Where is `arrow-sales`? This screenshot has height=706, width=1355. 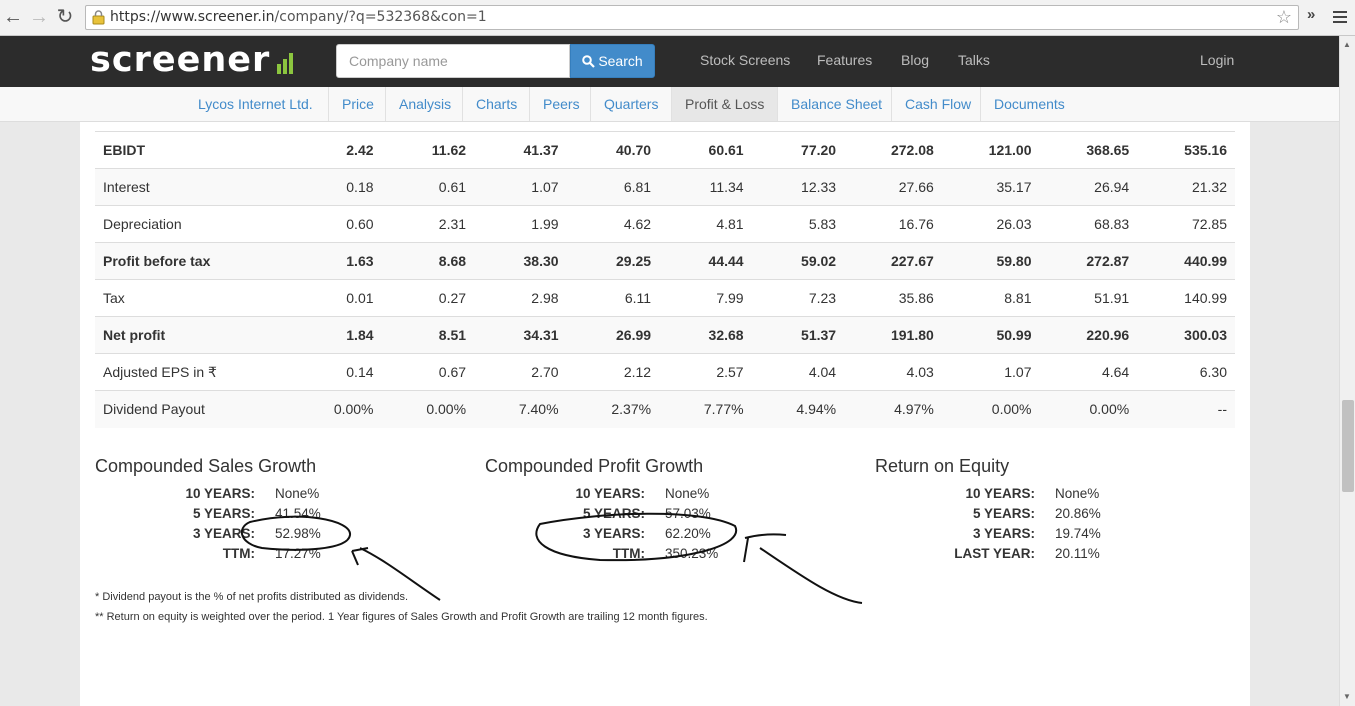
arrow-sales is located at coordinates (396, 574).